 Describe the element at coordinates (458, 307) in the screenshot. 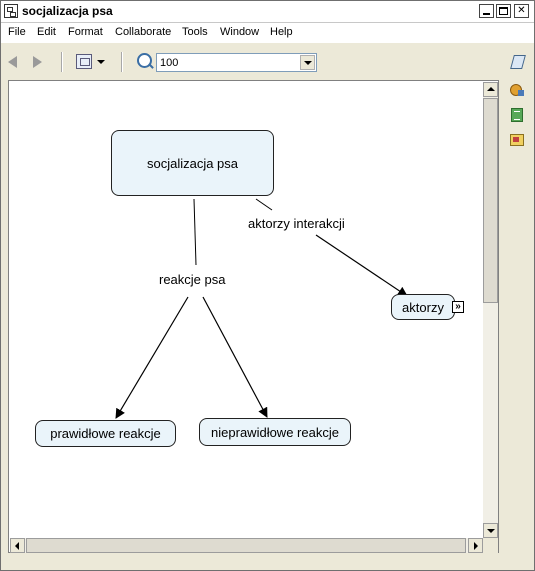

I see `expand-submap-icon: »` at that location.